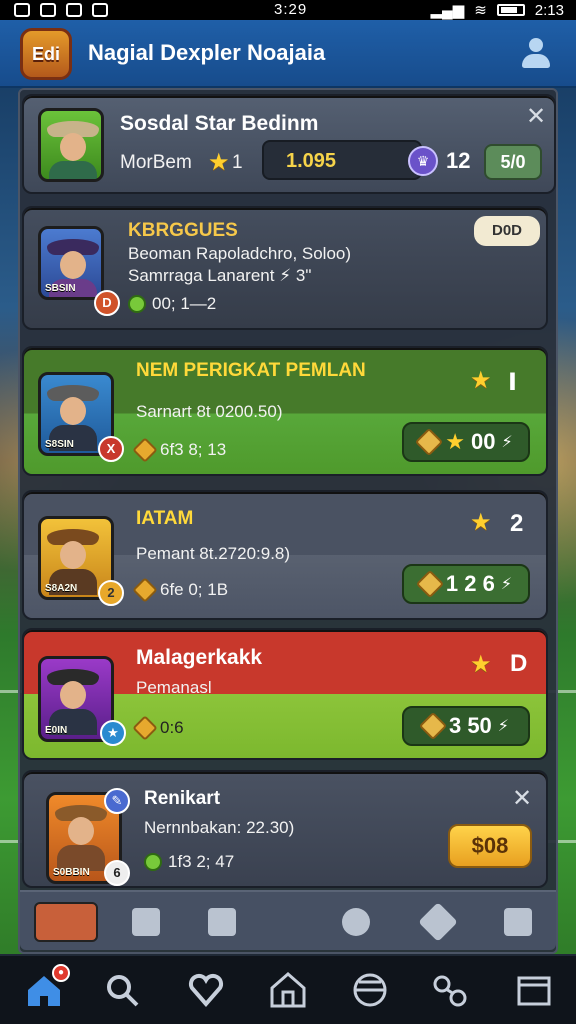 This screenshot has height=1024, width=576. What do you see at coordinates (240, 253) in the screenshot?
I see `card-line: Beoman Rapoladchro, Soloo)` at bounding box center [240, 253].